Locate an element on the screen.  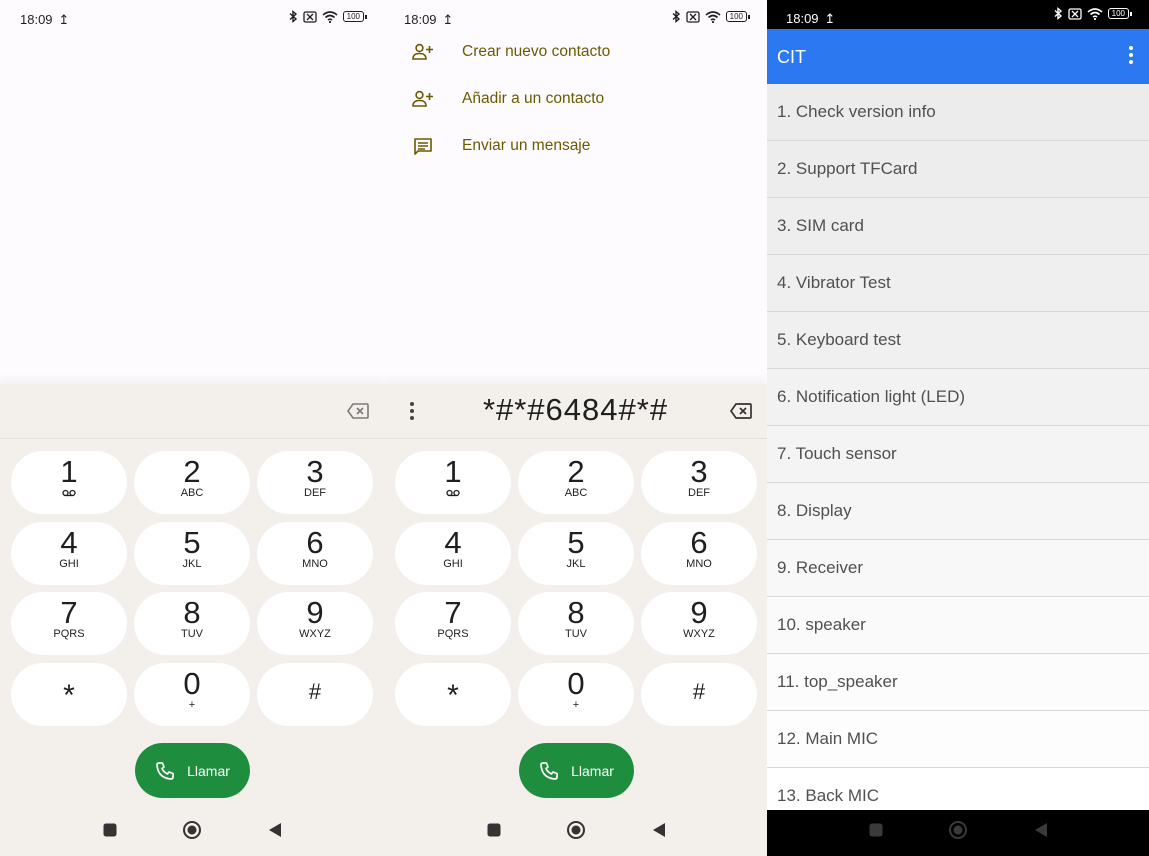
digits-row is located at coordinates (192, 411).